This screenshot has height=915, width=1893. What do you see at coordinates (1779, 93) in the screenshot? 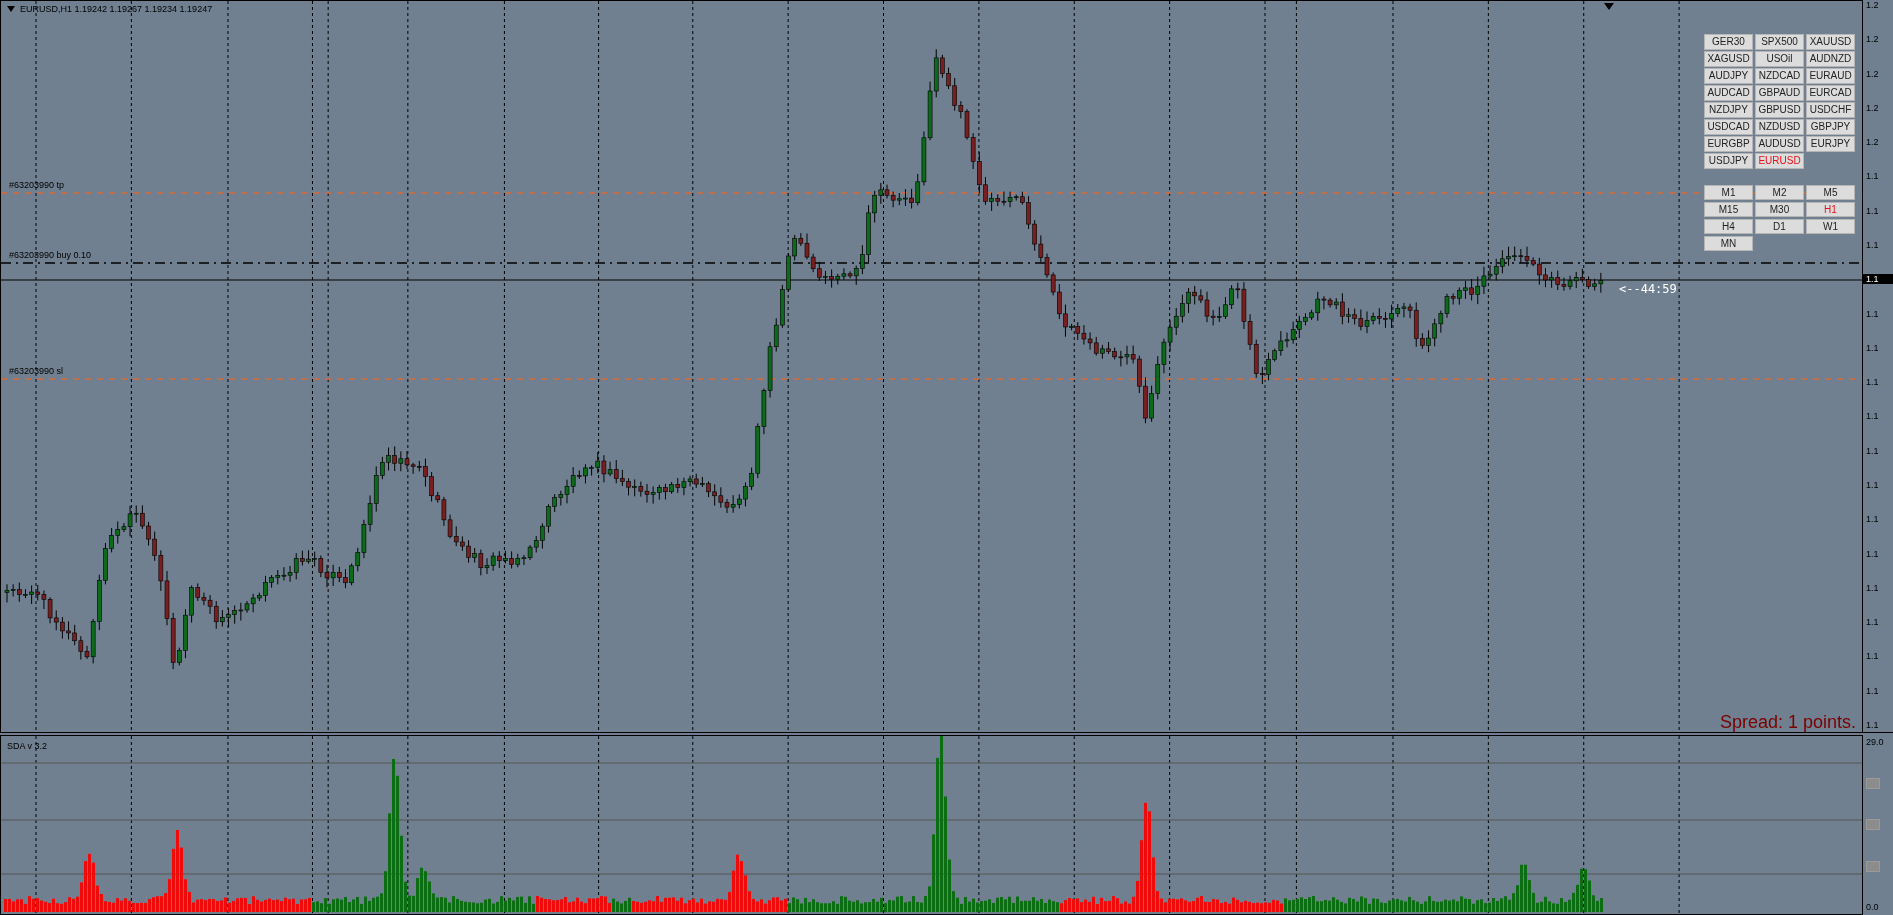
I see `symbol-button: GBPAUD` at bounding box center [1779, 93].